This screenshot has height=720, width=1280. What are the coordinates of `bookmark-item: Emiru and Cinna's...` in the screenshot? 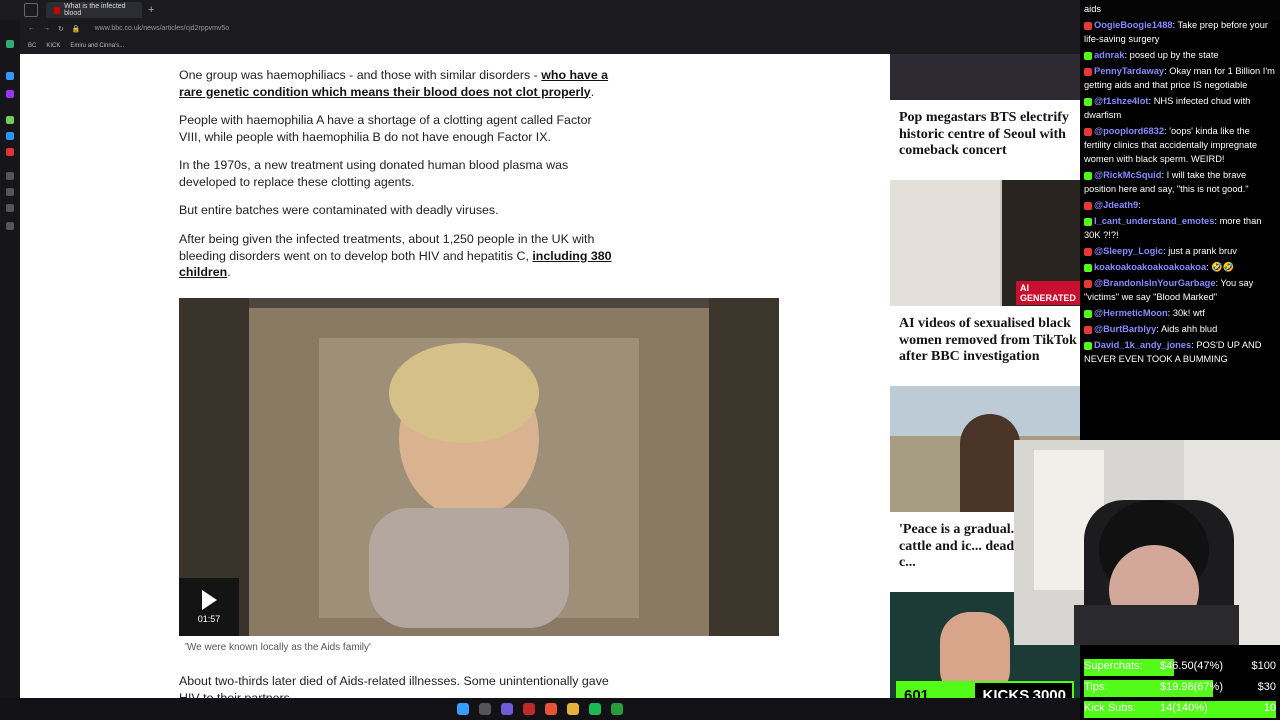 It's located at (97, 46).